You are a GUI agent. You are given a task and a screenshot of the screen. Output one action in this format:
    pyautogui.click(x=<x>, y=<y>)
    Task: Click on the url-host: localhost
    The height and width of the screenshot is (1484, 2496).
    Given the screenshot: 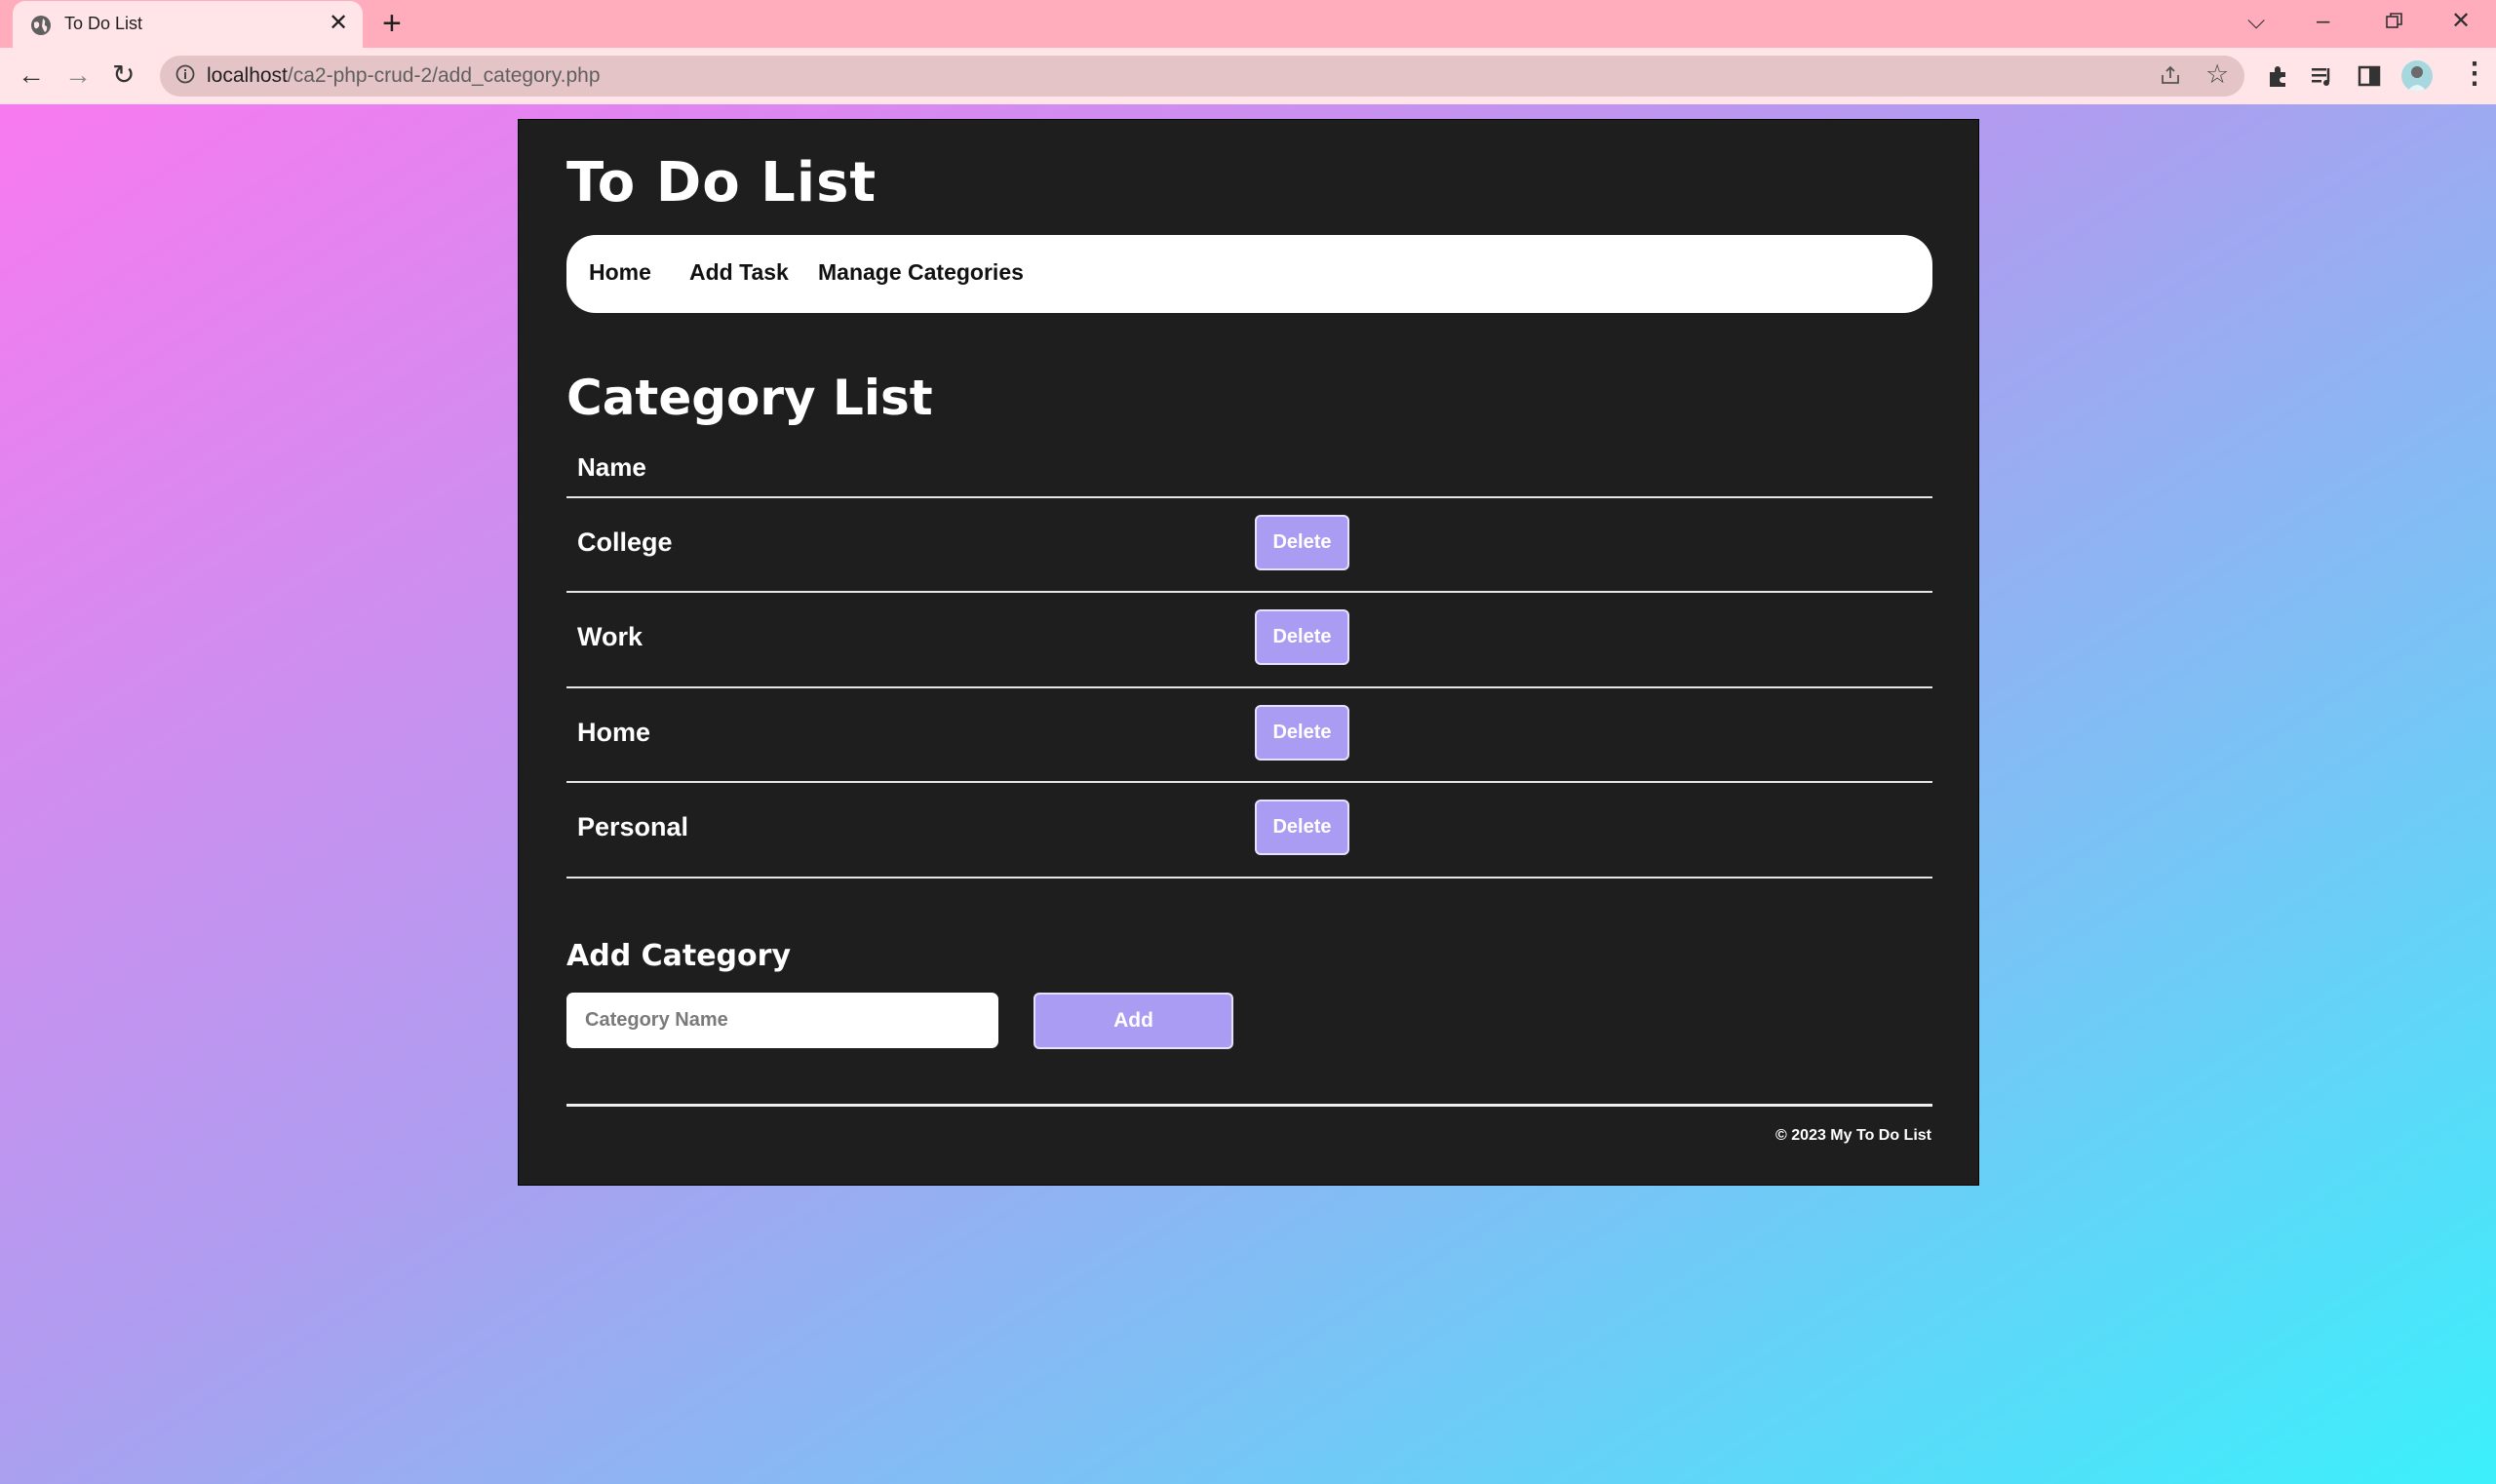 What is the action you would take?
    pyautogui.click(x=247, y=75)
    